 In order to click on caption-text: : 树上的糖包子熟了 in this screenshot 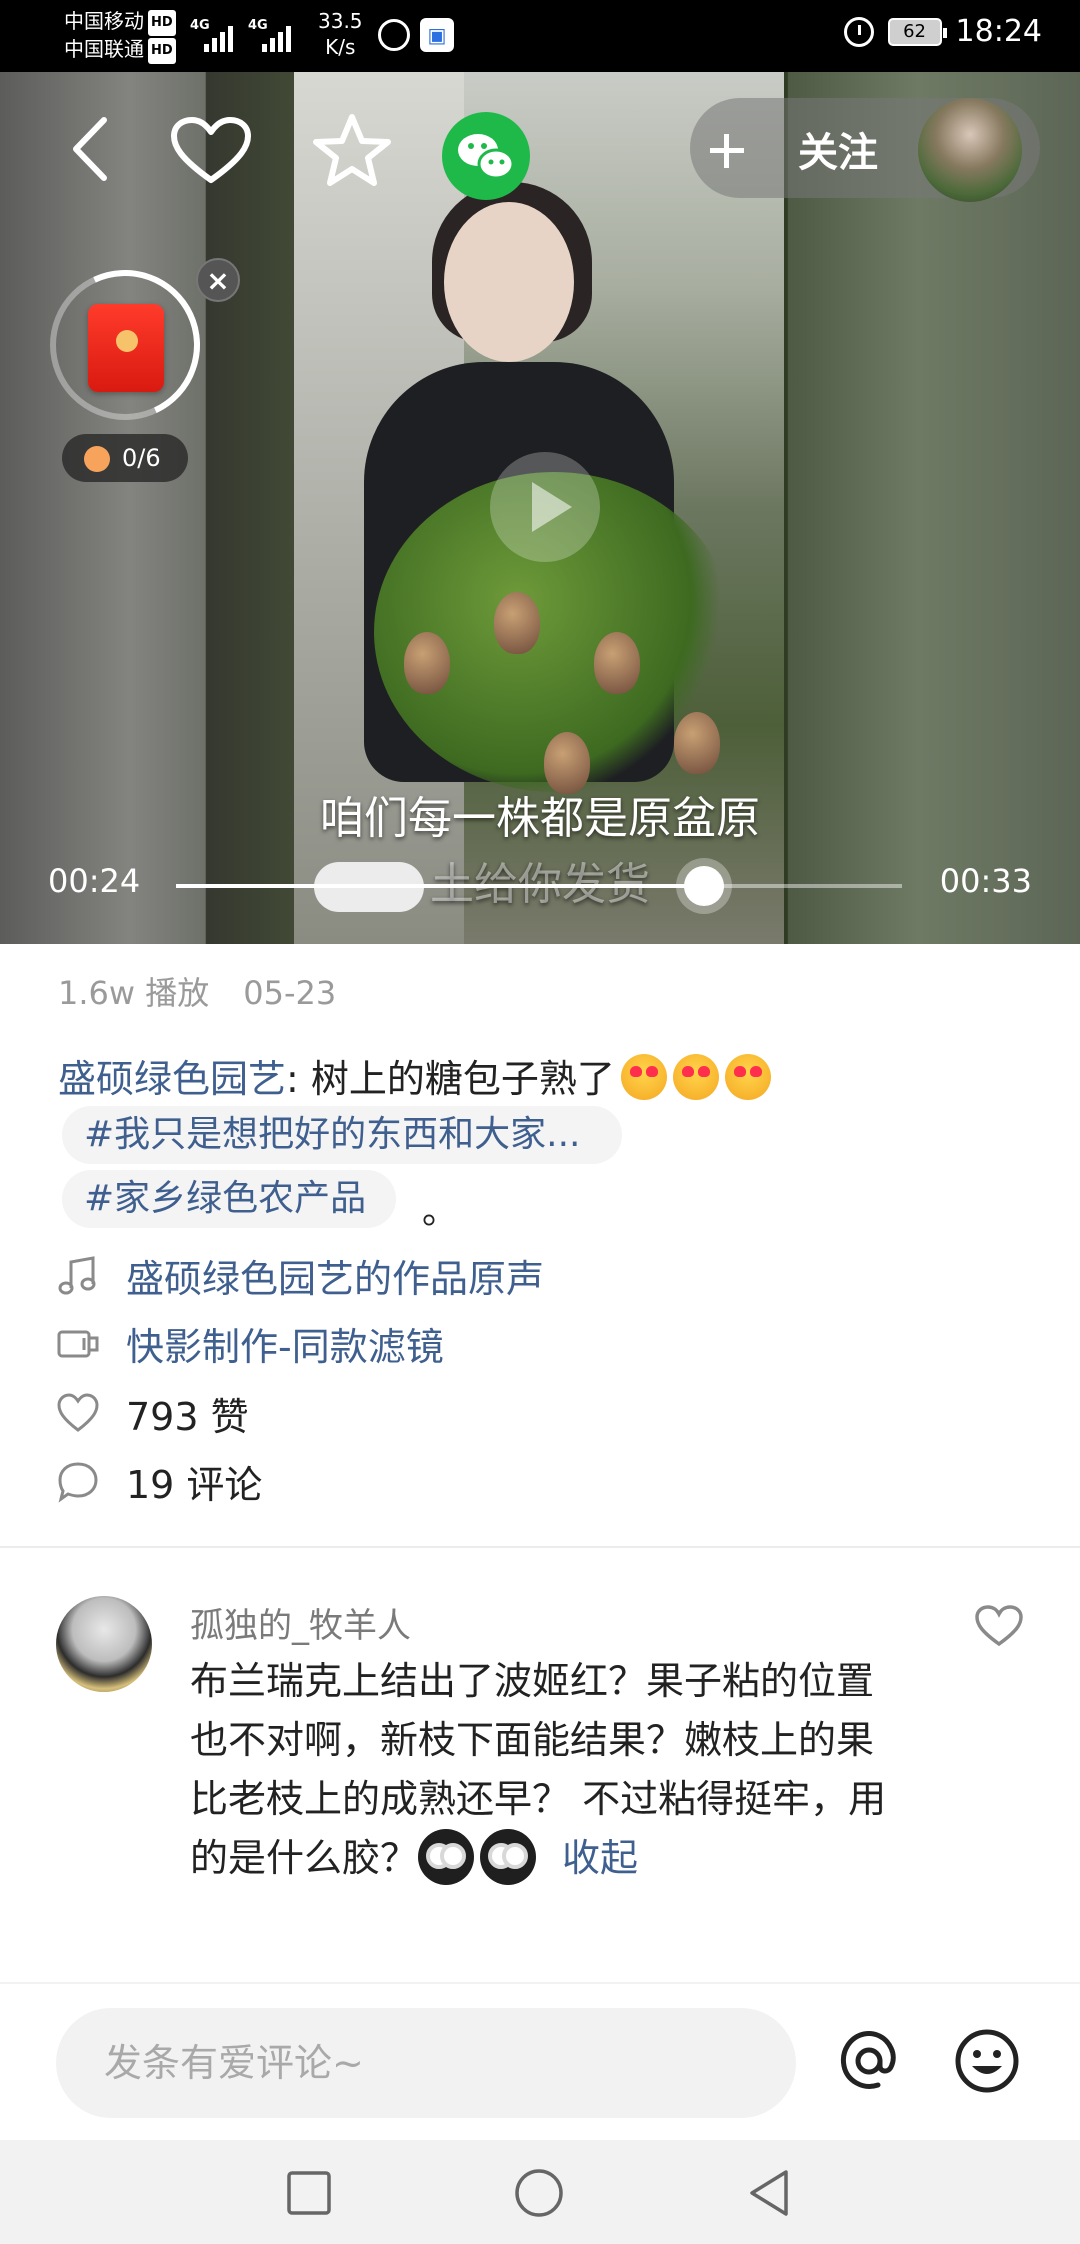, I will do `click(450, 1079)`.